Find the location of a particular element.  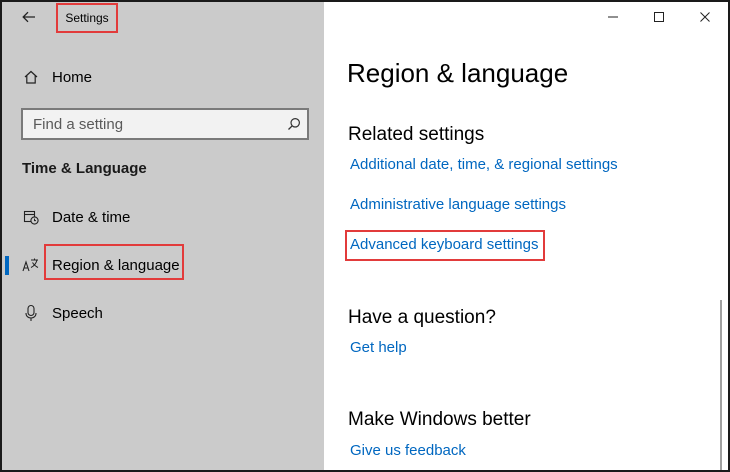

search-box is located at coordinates (165, 124).